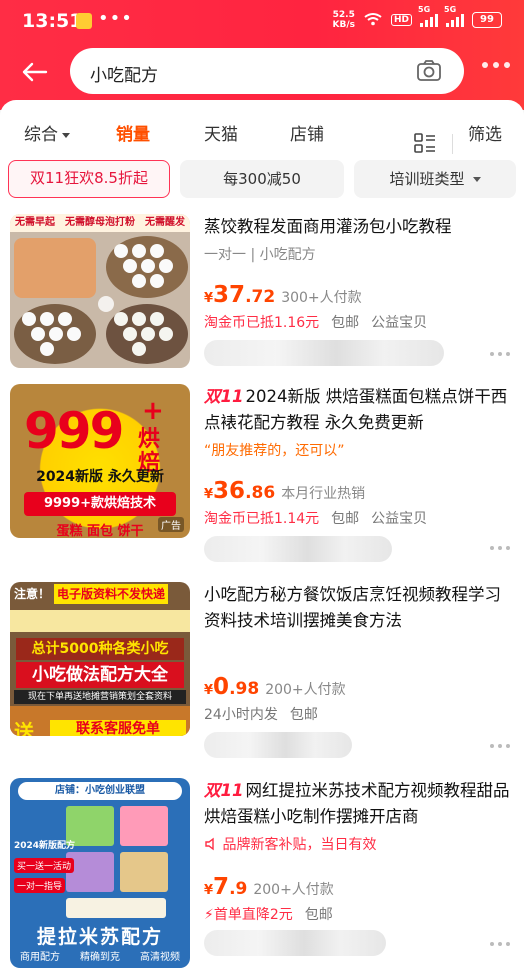  Describe the element at coordinates (496, 65) in the screenshot. I see `more-menu-icon` at that location.